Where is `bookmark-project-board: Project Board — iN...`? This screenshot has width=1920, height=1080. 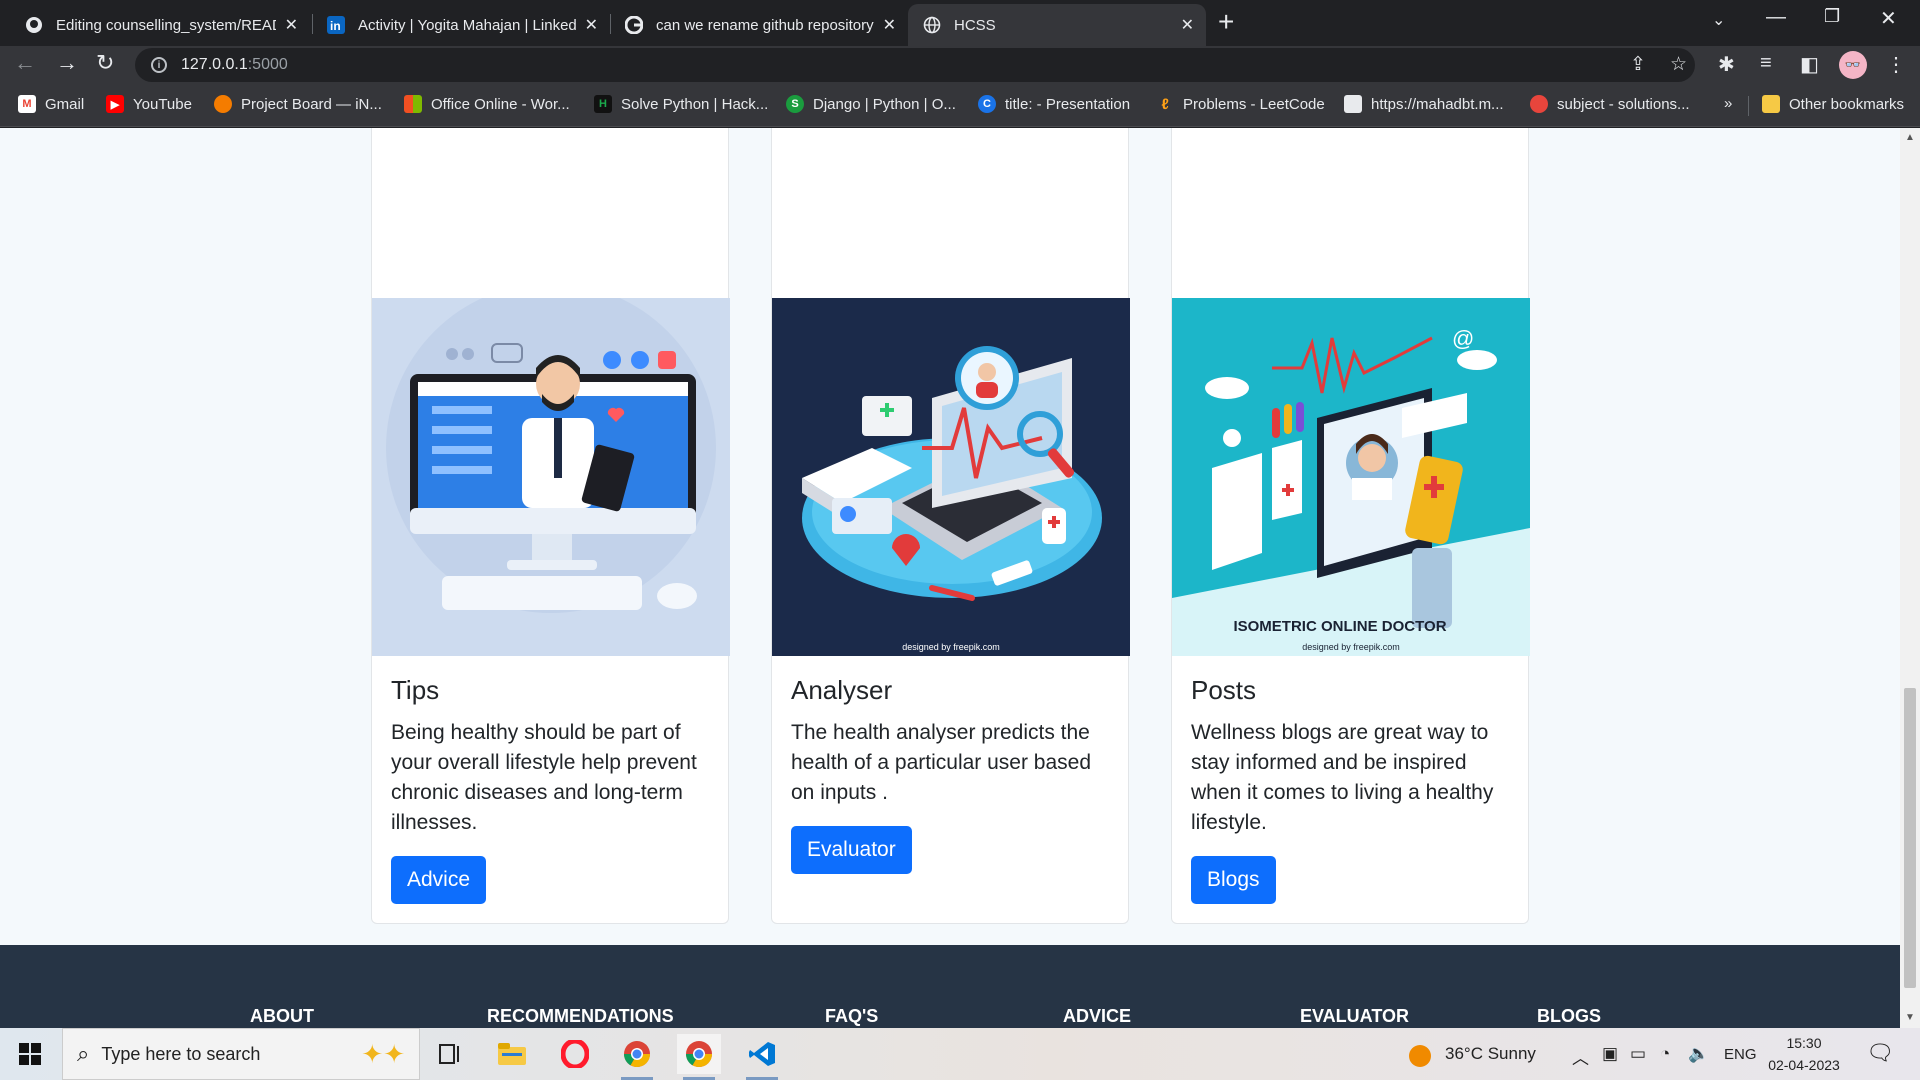 bookmark-project-board: Project Board — iN... is located at coordinates (298, 104).